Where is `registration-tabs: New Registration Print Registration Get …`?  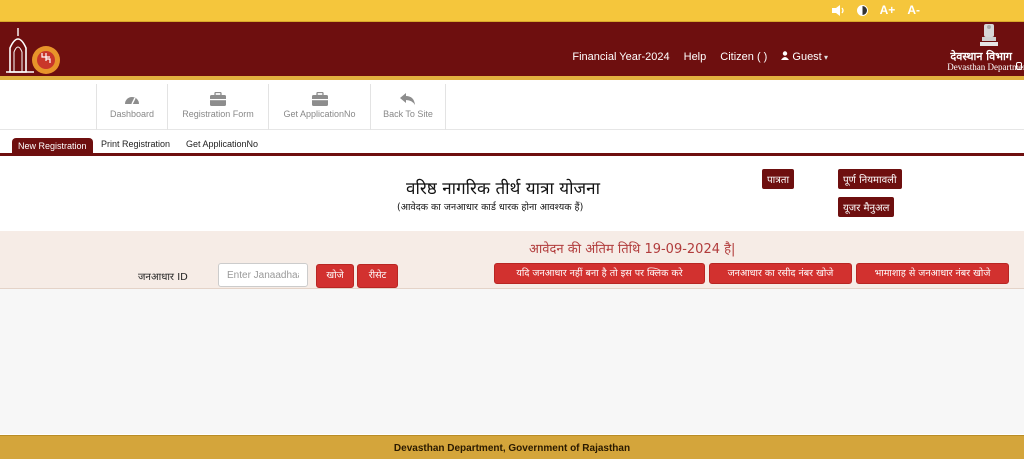
registration-tabs: New Registration Print Registration Get … is located at coordinates (512, 146).